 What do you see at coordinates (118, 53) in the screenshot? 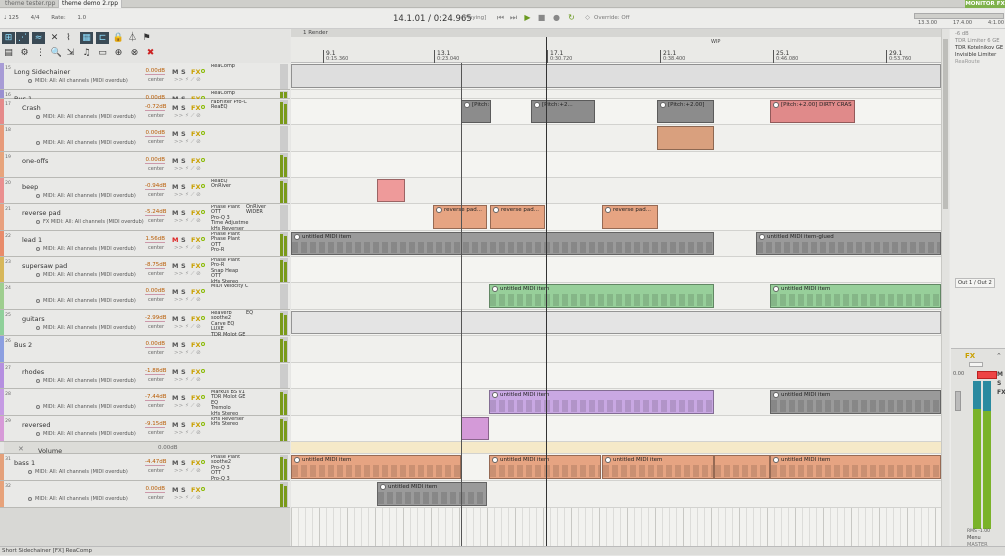
I see `add-track-icon: ⊕` at bounding box center [118, 53].